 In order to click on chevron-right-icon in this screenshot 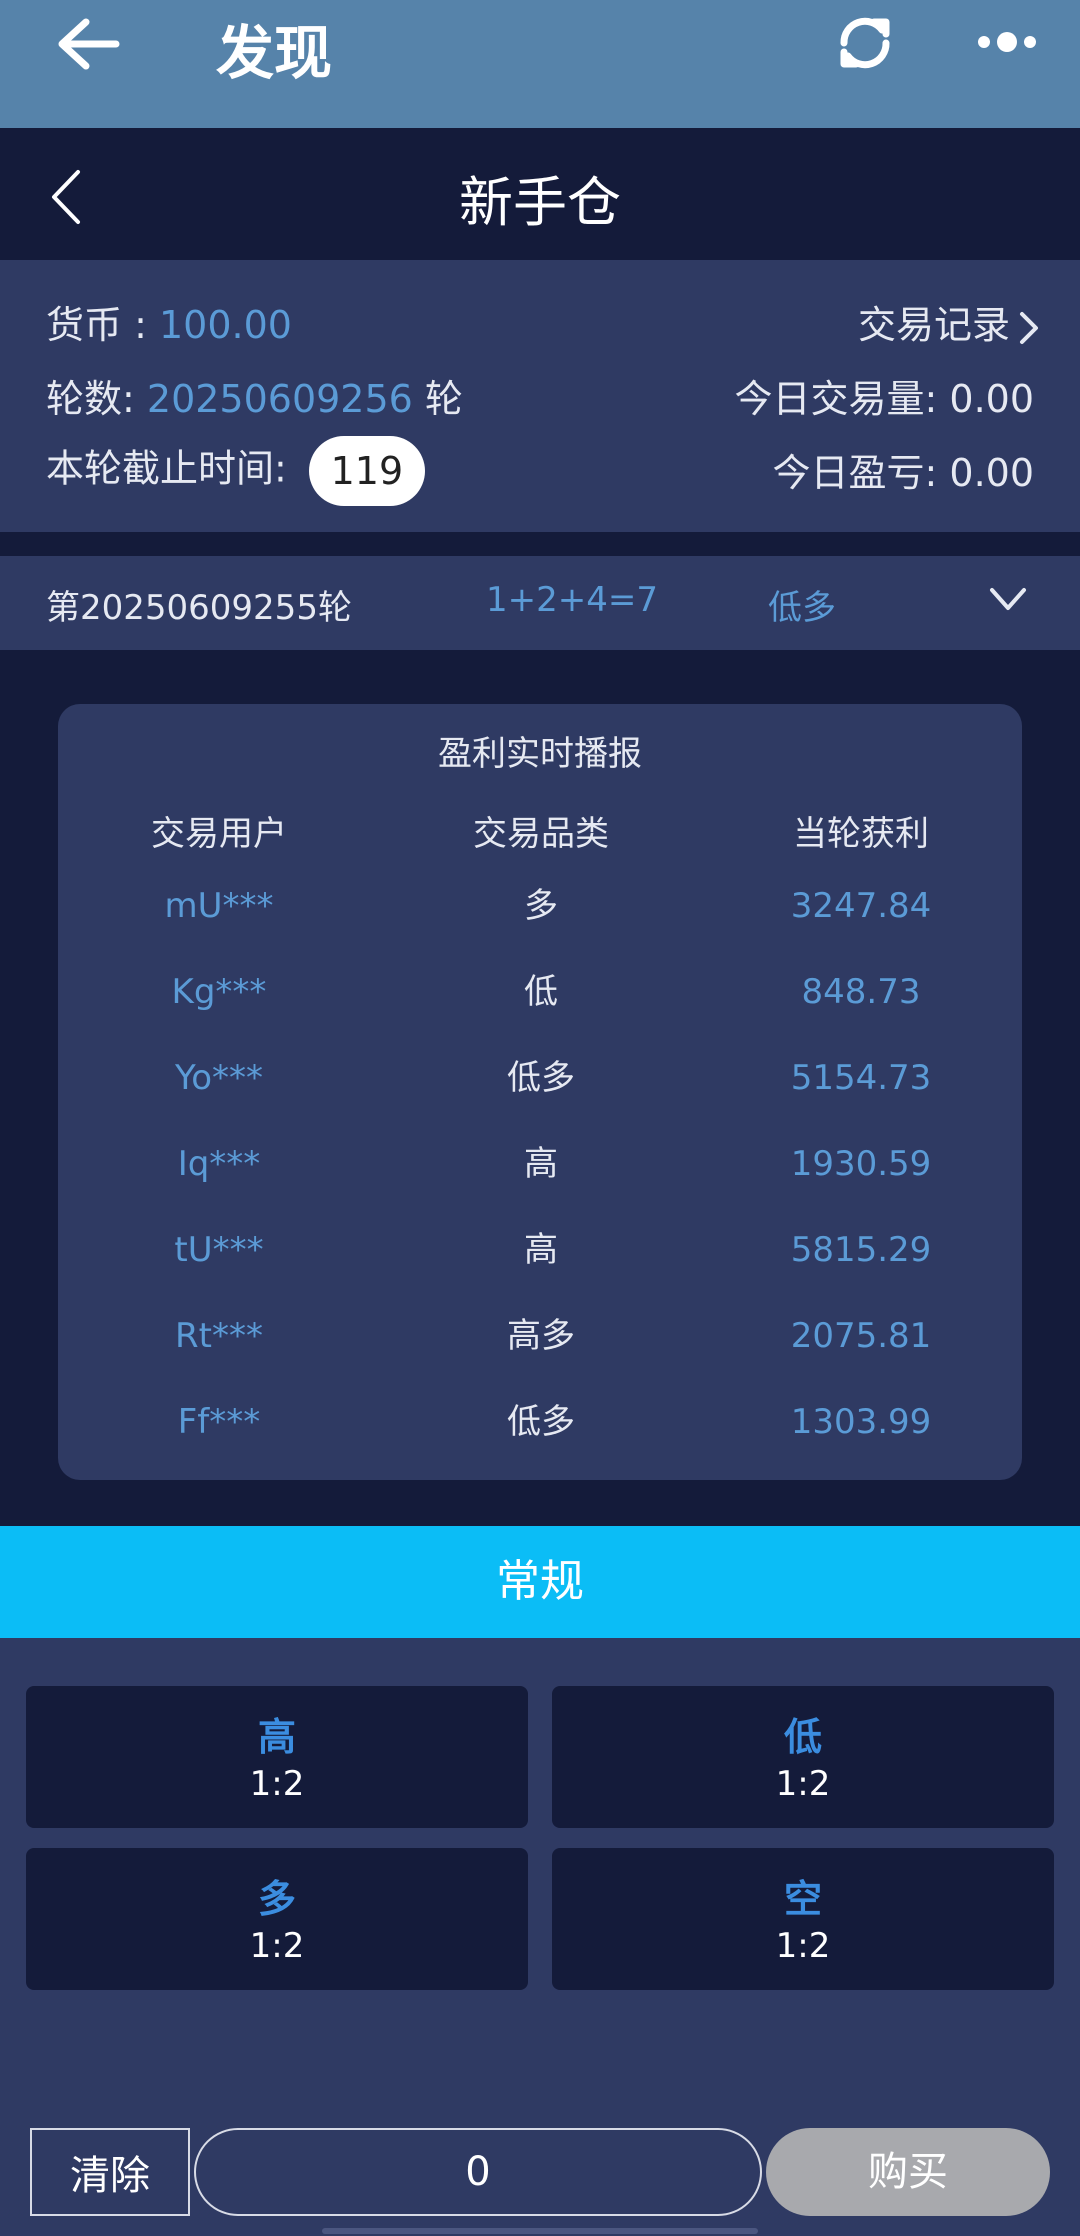, I will do `click(1029, 327)`.